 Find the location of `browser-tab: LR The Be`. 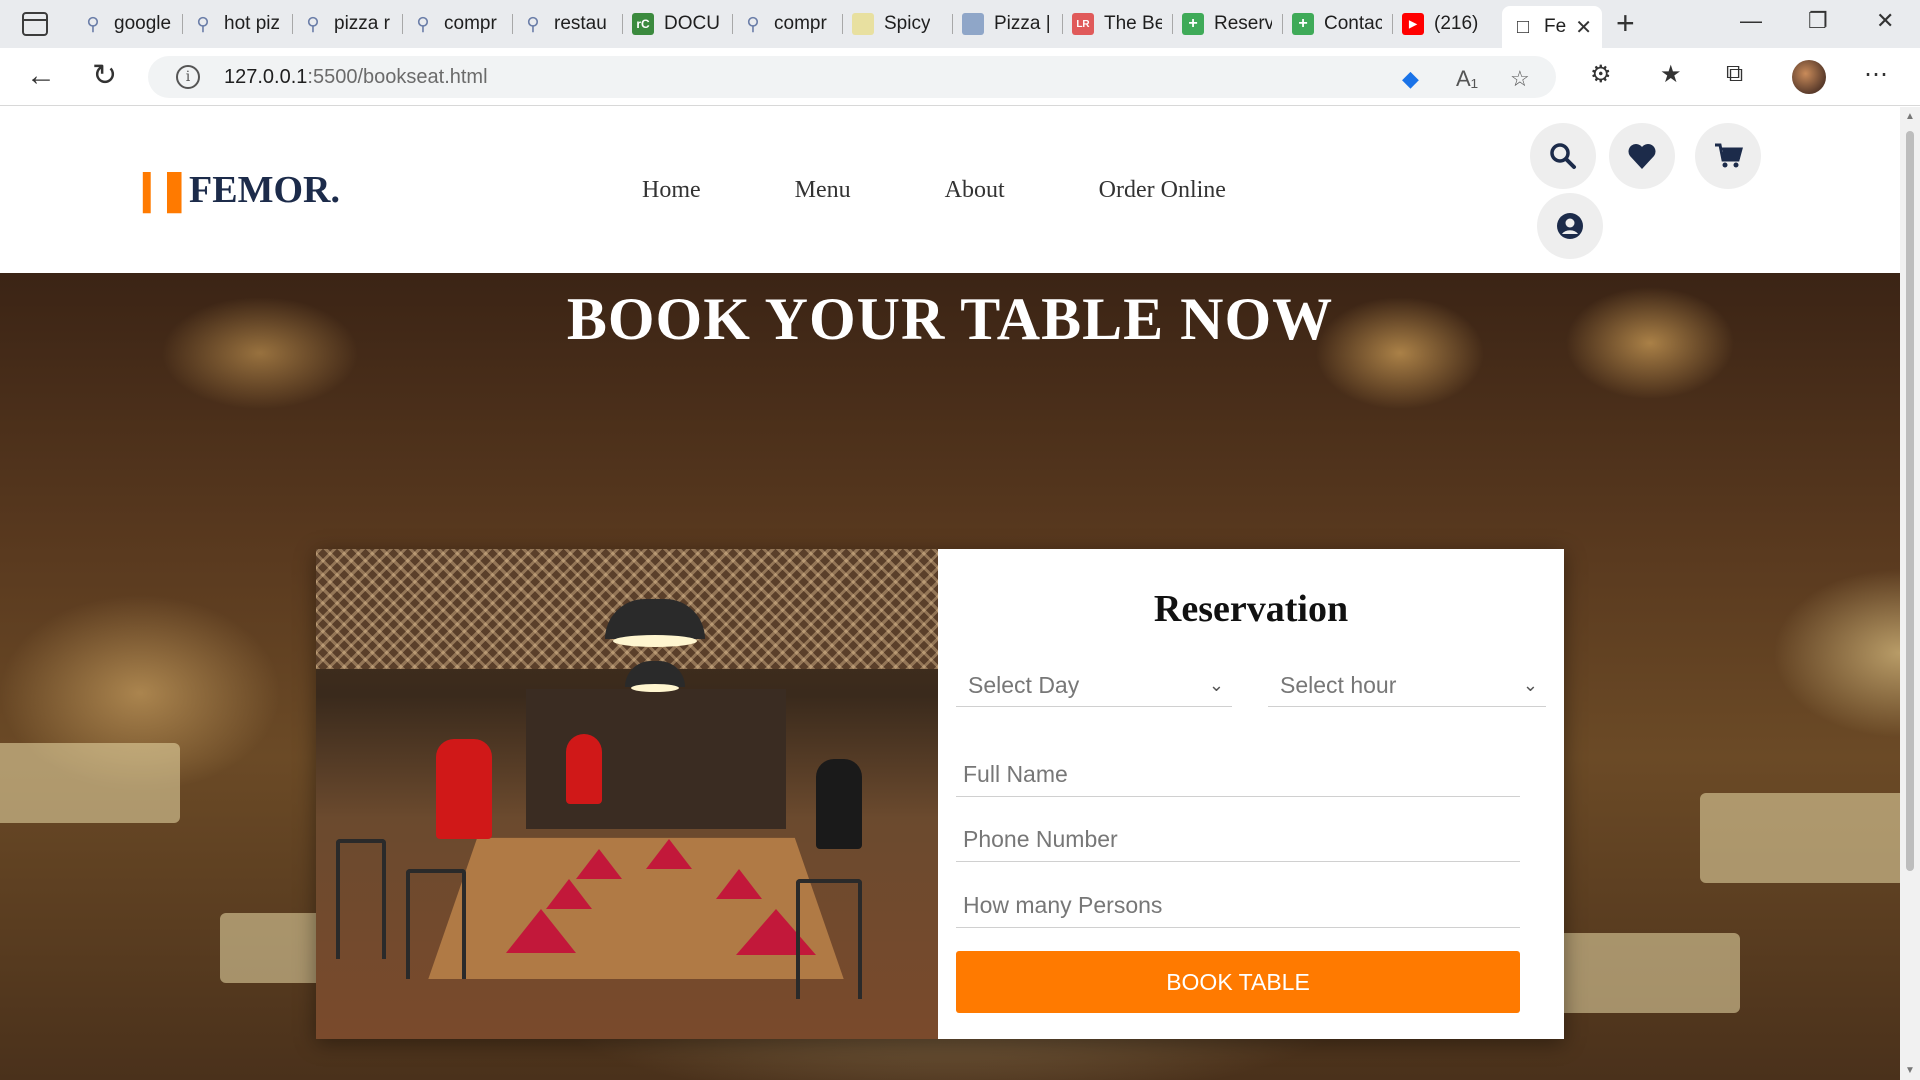

browser-tab: LR The Be is located at coordinates (1117, 24).